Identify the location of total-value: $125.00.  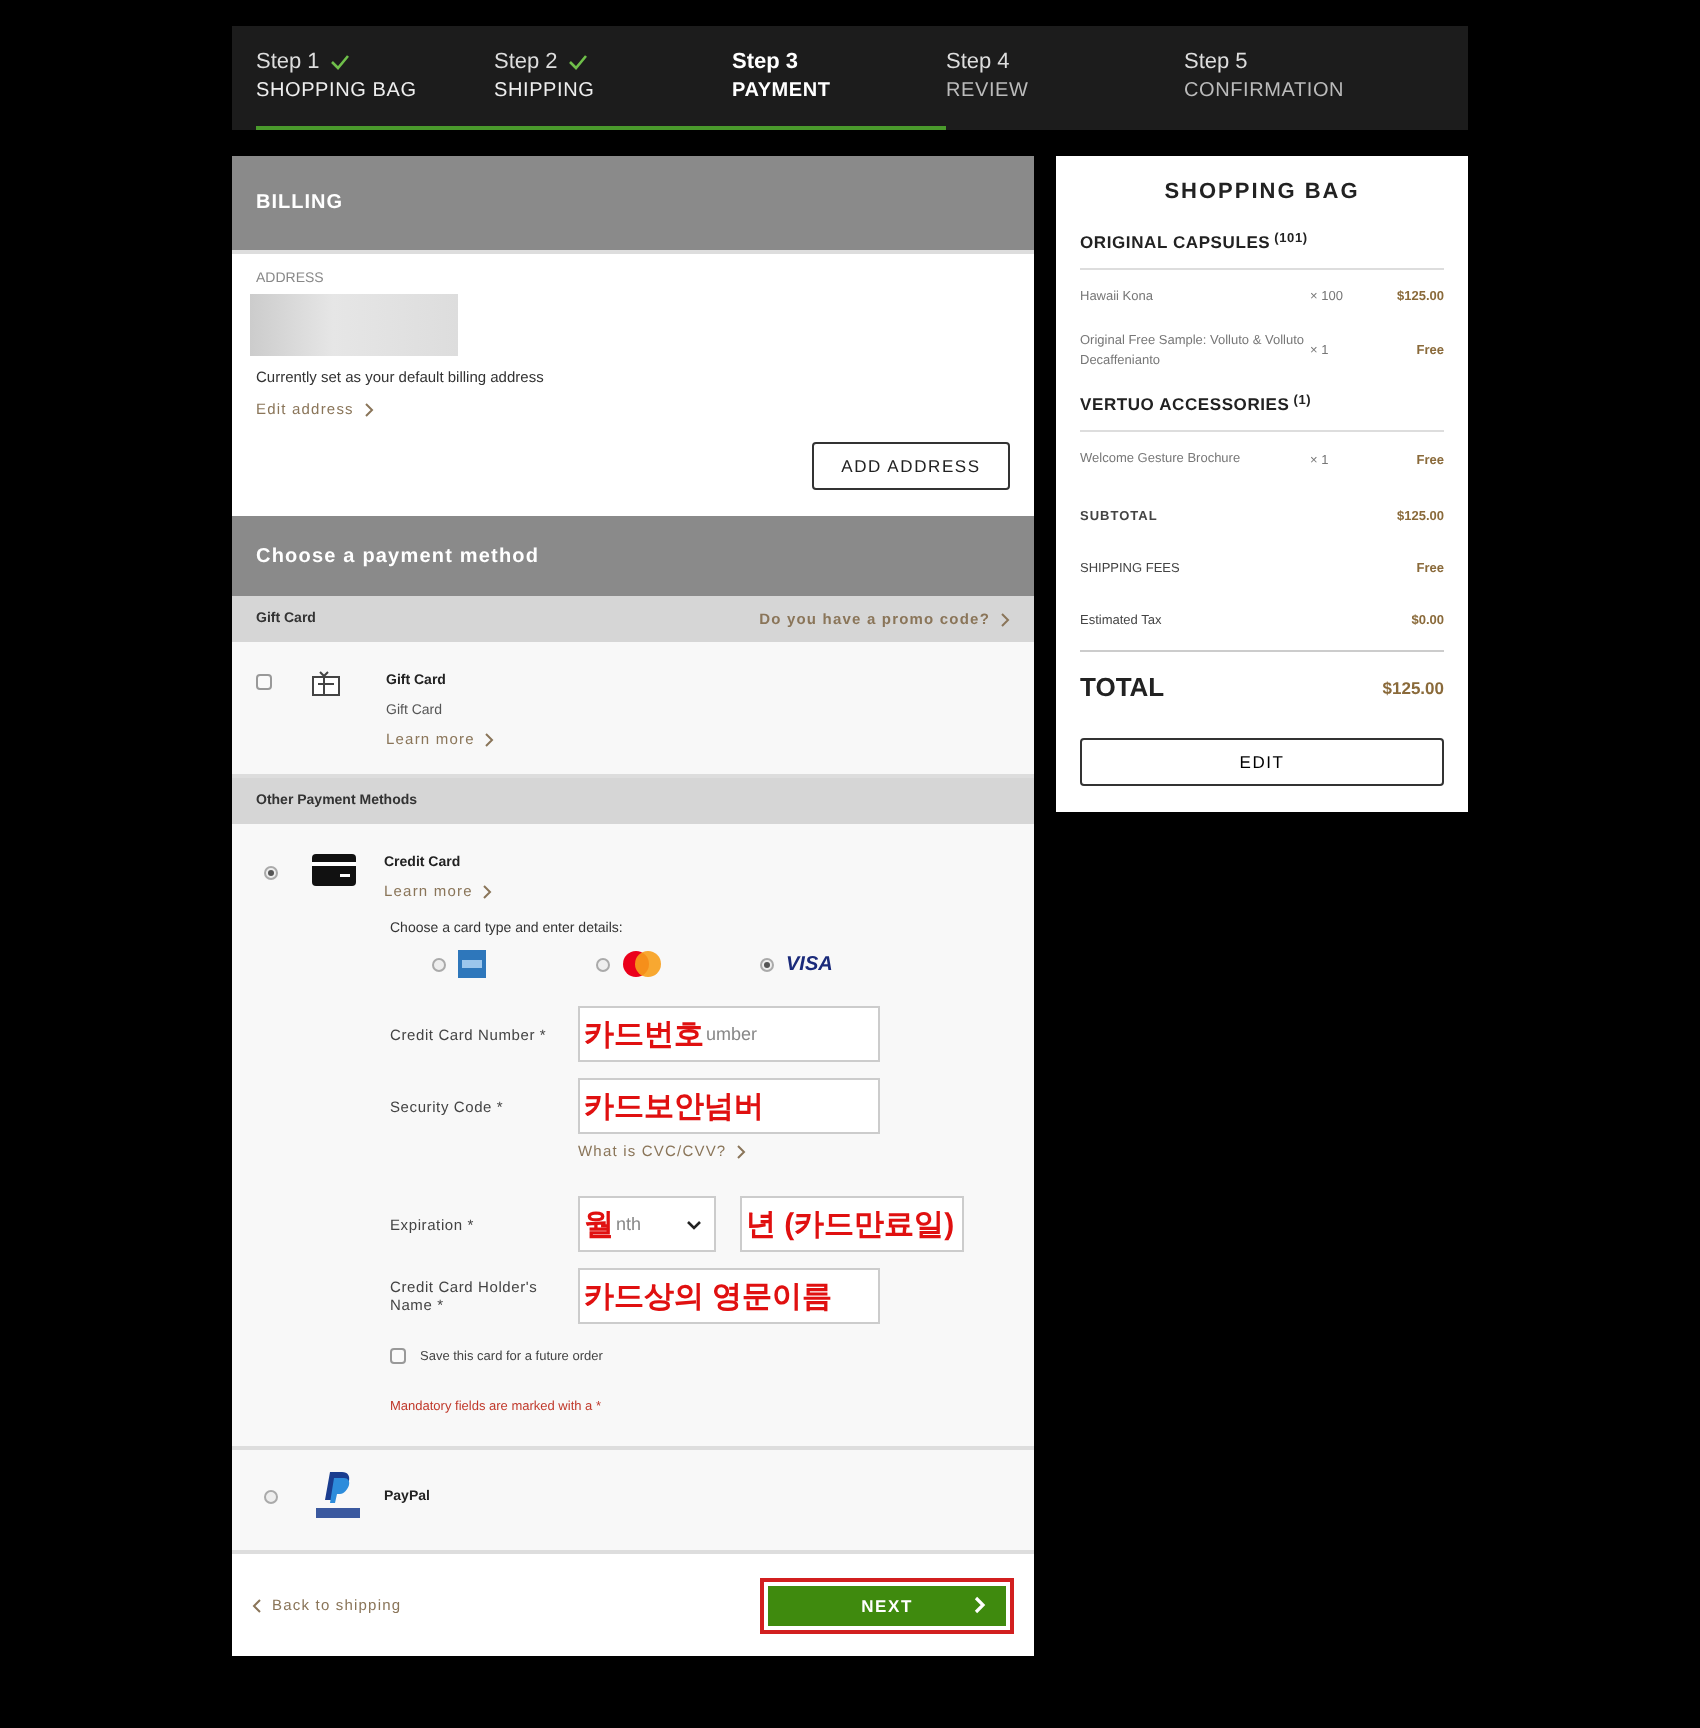
(1413, 687).